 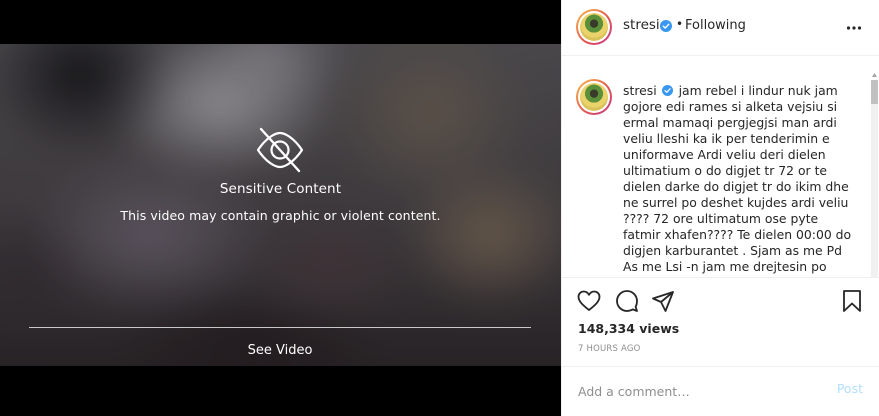 I want to click on header-username: stresi, so click(x=641, y=25).